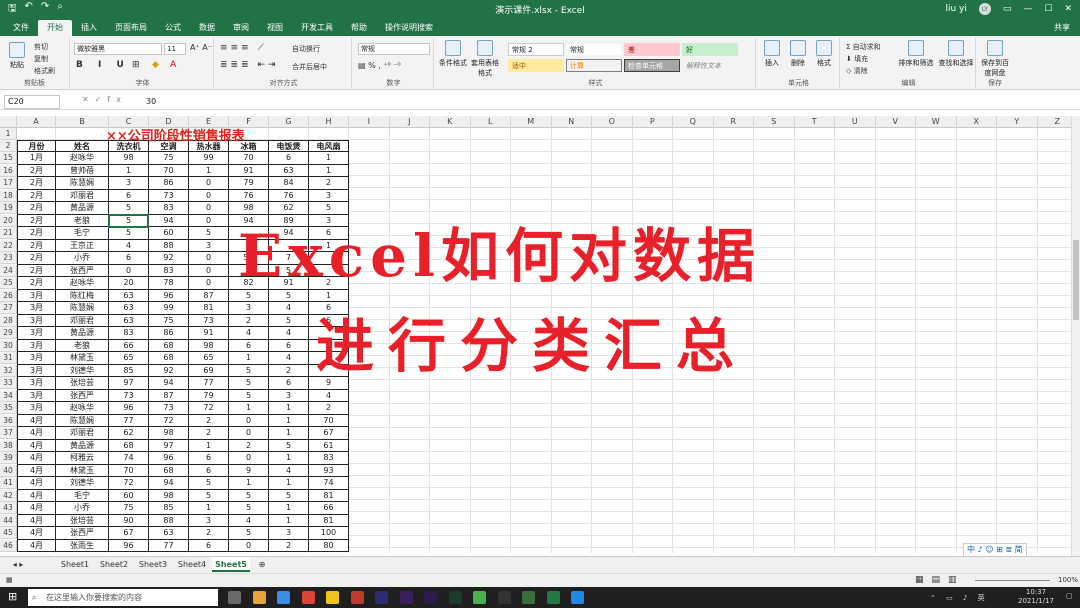  I want to click on avatar: LY, so click(984, 9).